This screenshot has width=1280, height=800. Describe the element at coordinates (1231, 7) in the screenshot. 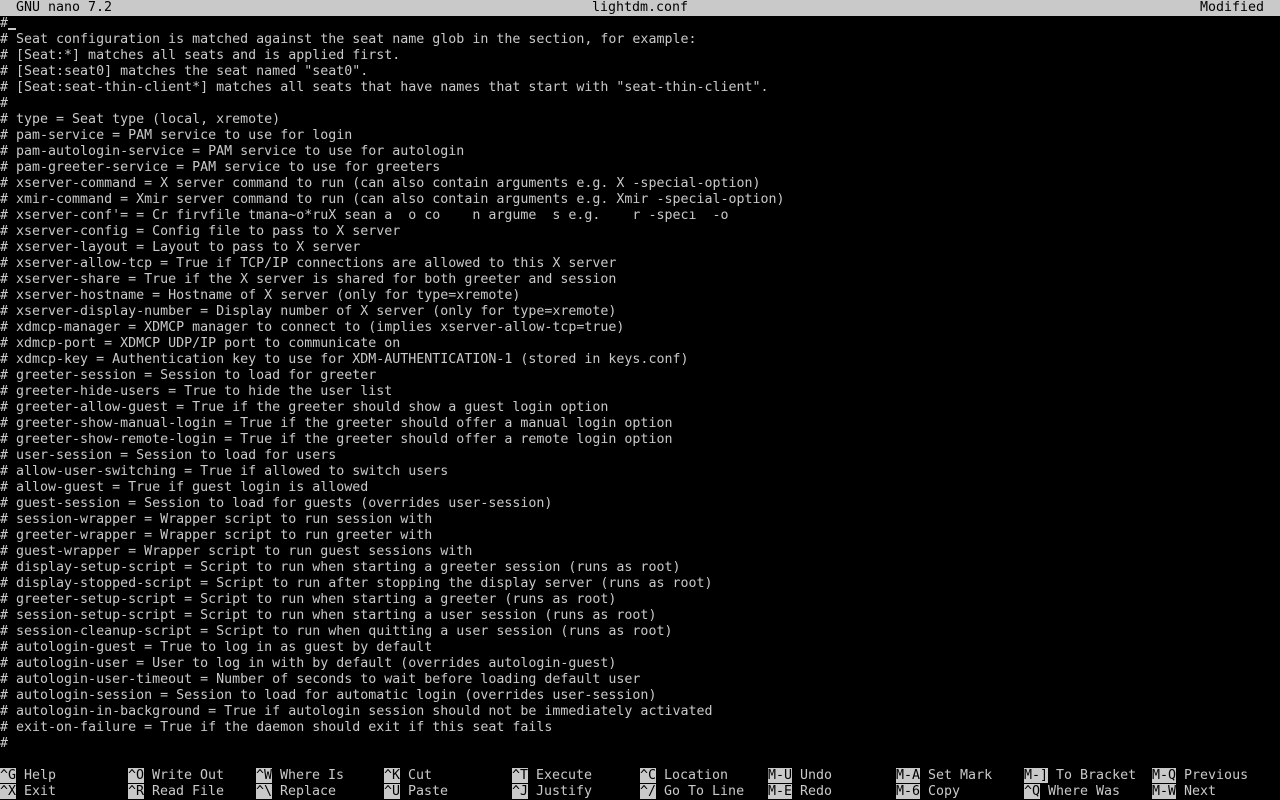

I see `modified-status: Modified` at that location.